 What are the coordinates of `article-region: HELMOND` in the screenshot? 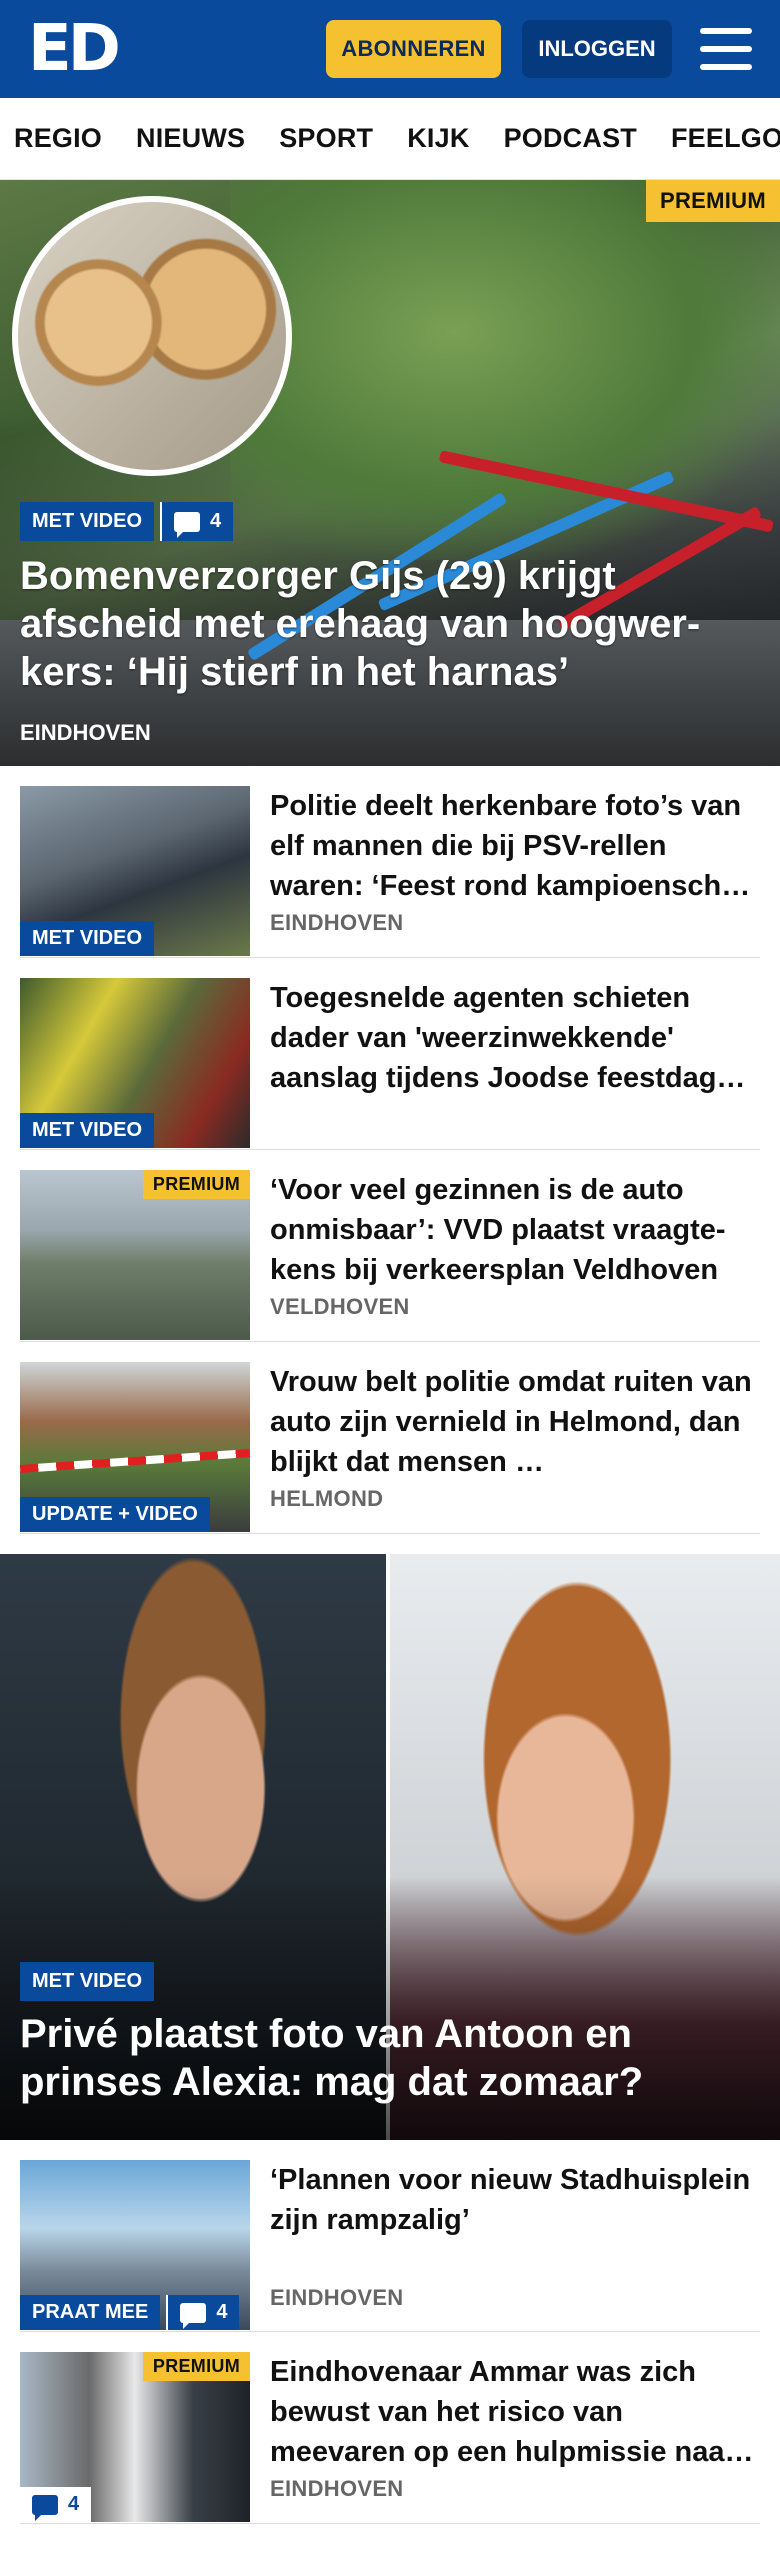 It's located at (327, 1498).